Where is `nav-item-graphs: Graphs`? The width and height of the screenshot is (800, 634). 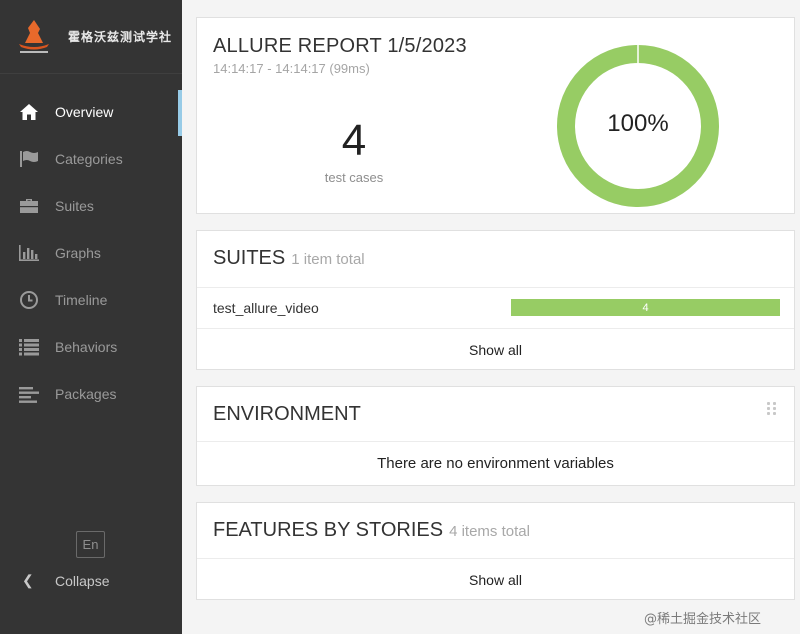
nav-item-graphs: Graphs is located at coordinates (91, 252).